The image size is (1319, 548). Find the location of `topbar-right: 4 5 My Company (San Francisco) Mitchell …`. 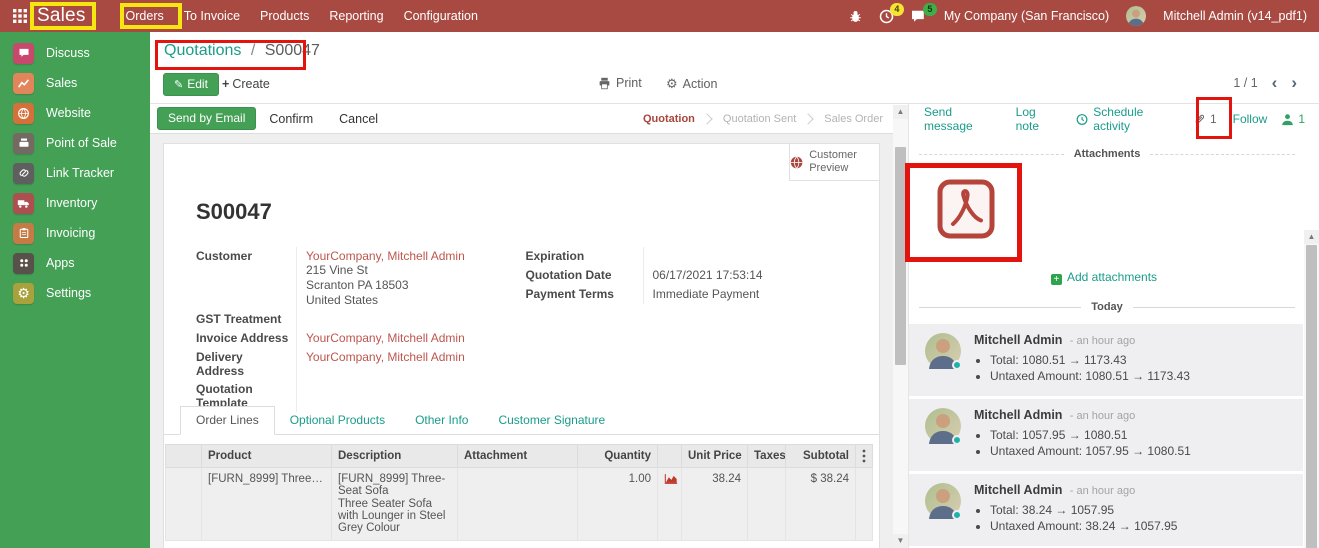

topbar-right: 4 5 My Company (San Francisco) Mitchell … is located at coordinates (1084, 14).